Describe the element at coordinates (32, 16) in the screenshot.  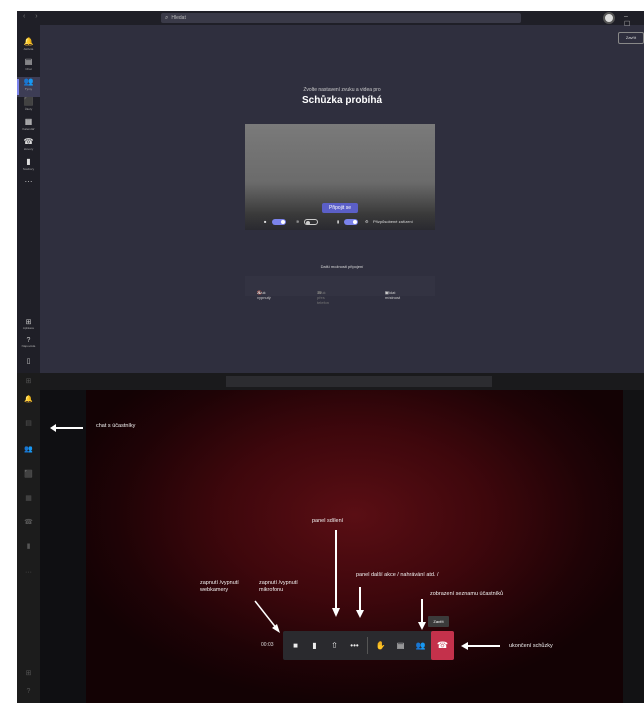
I see `nav-arrows: ‹ ›` at that location.